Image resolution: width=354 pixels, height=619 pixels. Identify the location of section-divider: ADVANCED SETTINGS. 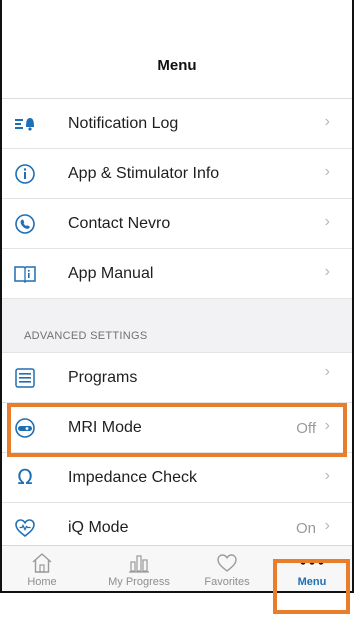
(177, 326).